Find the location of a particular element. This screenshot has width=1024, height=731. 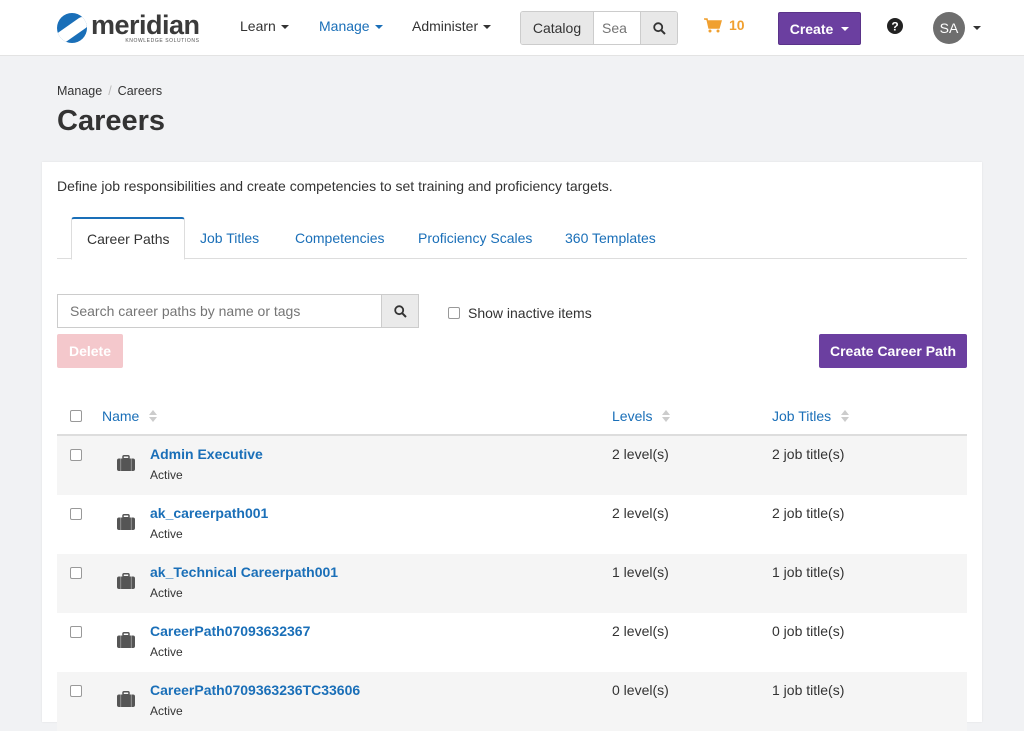

career-path-name: CareerPath0709363236TC33606 is located at coordinates (255, 690).